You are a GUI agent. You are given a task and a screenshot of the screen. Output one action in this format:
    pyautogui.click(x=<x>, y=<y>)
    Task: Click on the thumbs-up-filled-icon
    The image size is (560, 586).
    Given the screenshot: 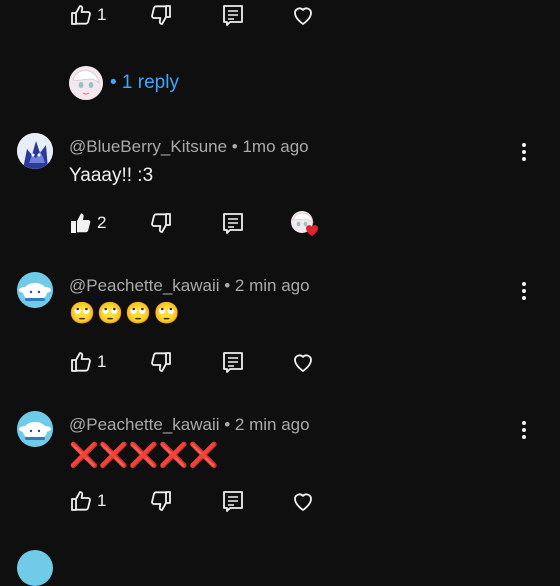 What is the action you would take?
    pyautogui.click(x=81, y=223)
    